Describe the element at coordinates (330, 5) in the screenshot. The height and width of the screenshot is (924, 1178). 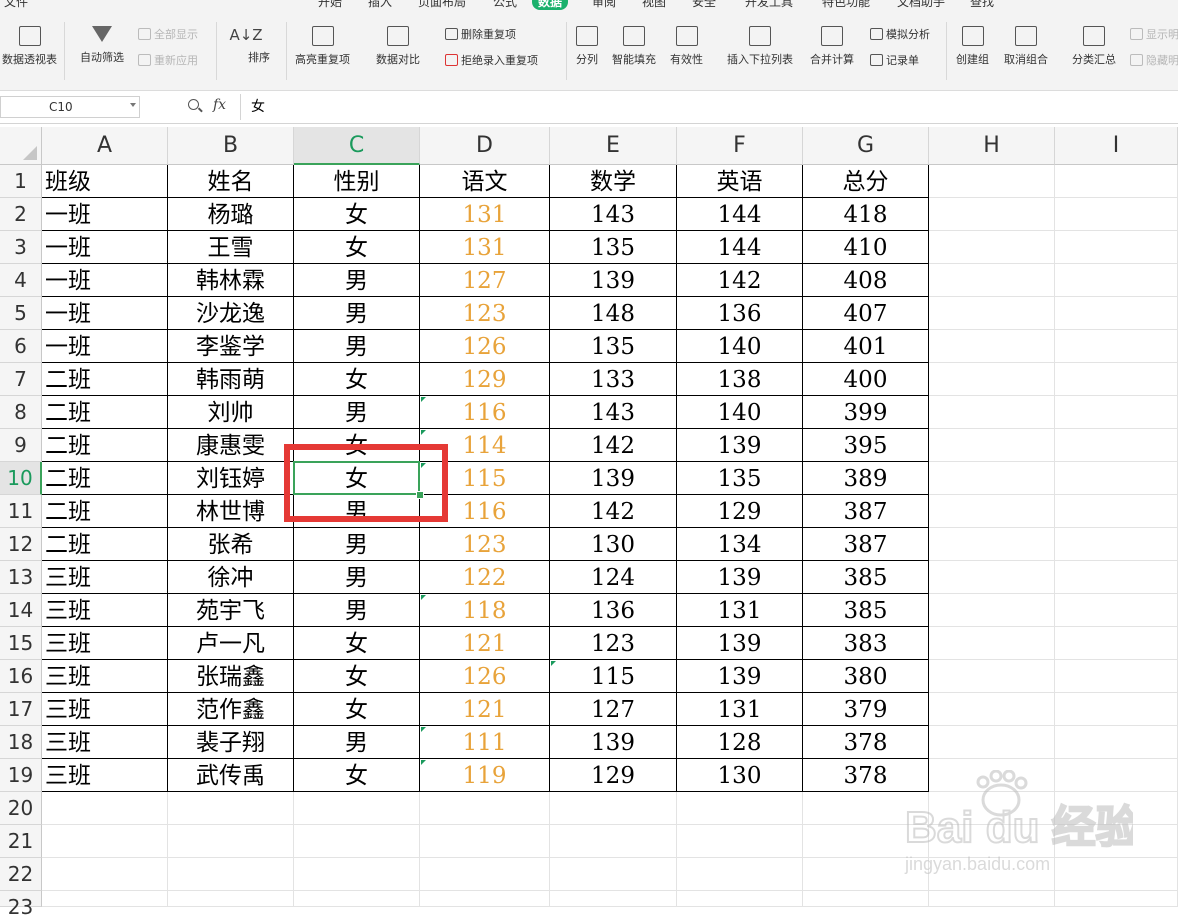
I see `menu-tab-1: 开始` at that location.